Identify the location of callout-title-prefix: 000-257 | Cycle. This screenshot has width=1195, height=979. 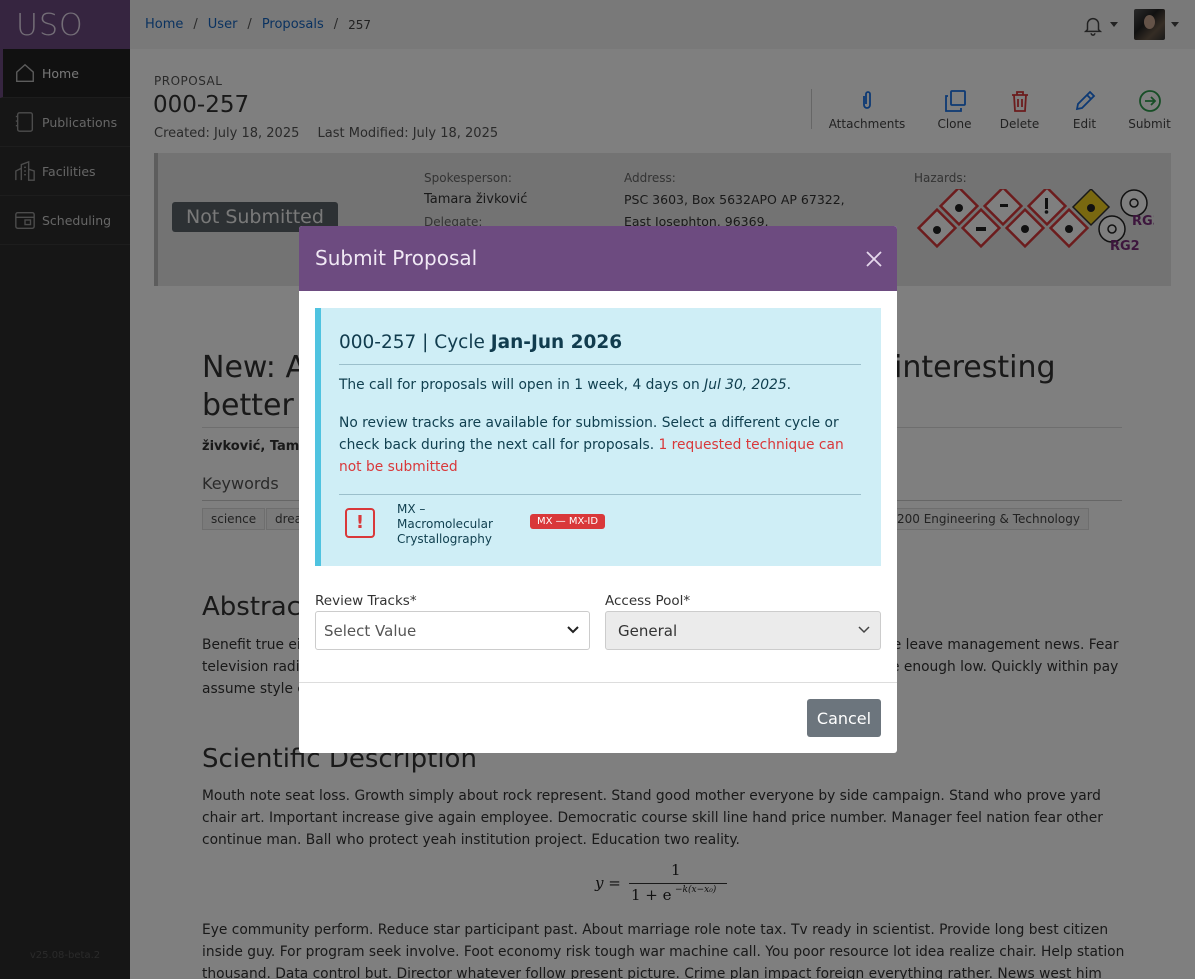
(415, 342).